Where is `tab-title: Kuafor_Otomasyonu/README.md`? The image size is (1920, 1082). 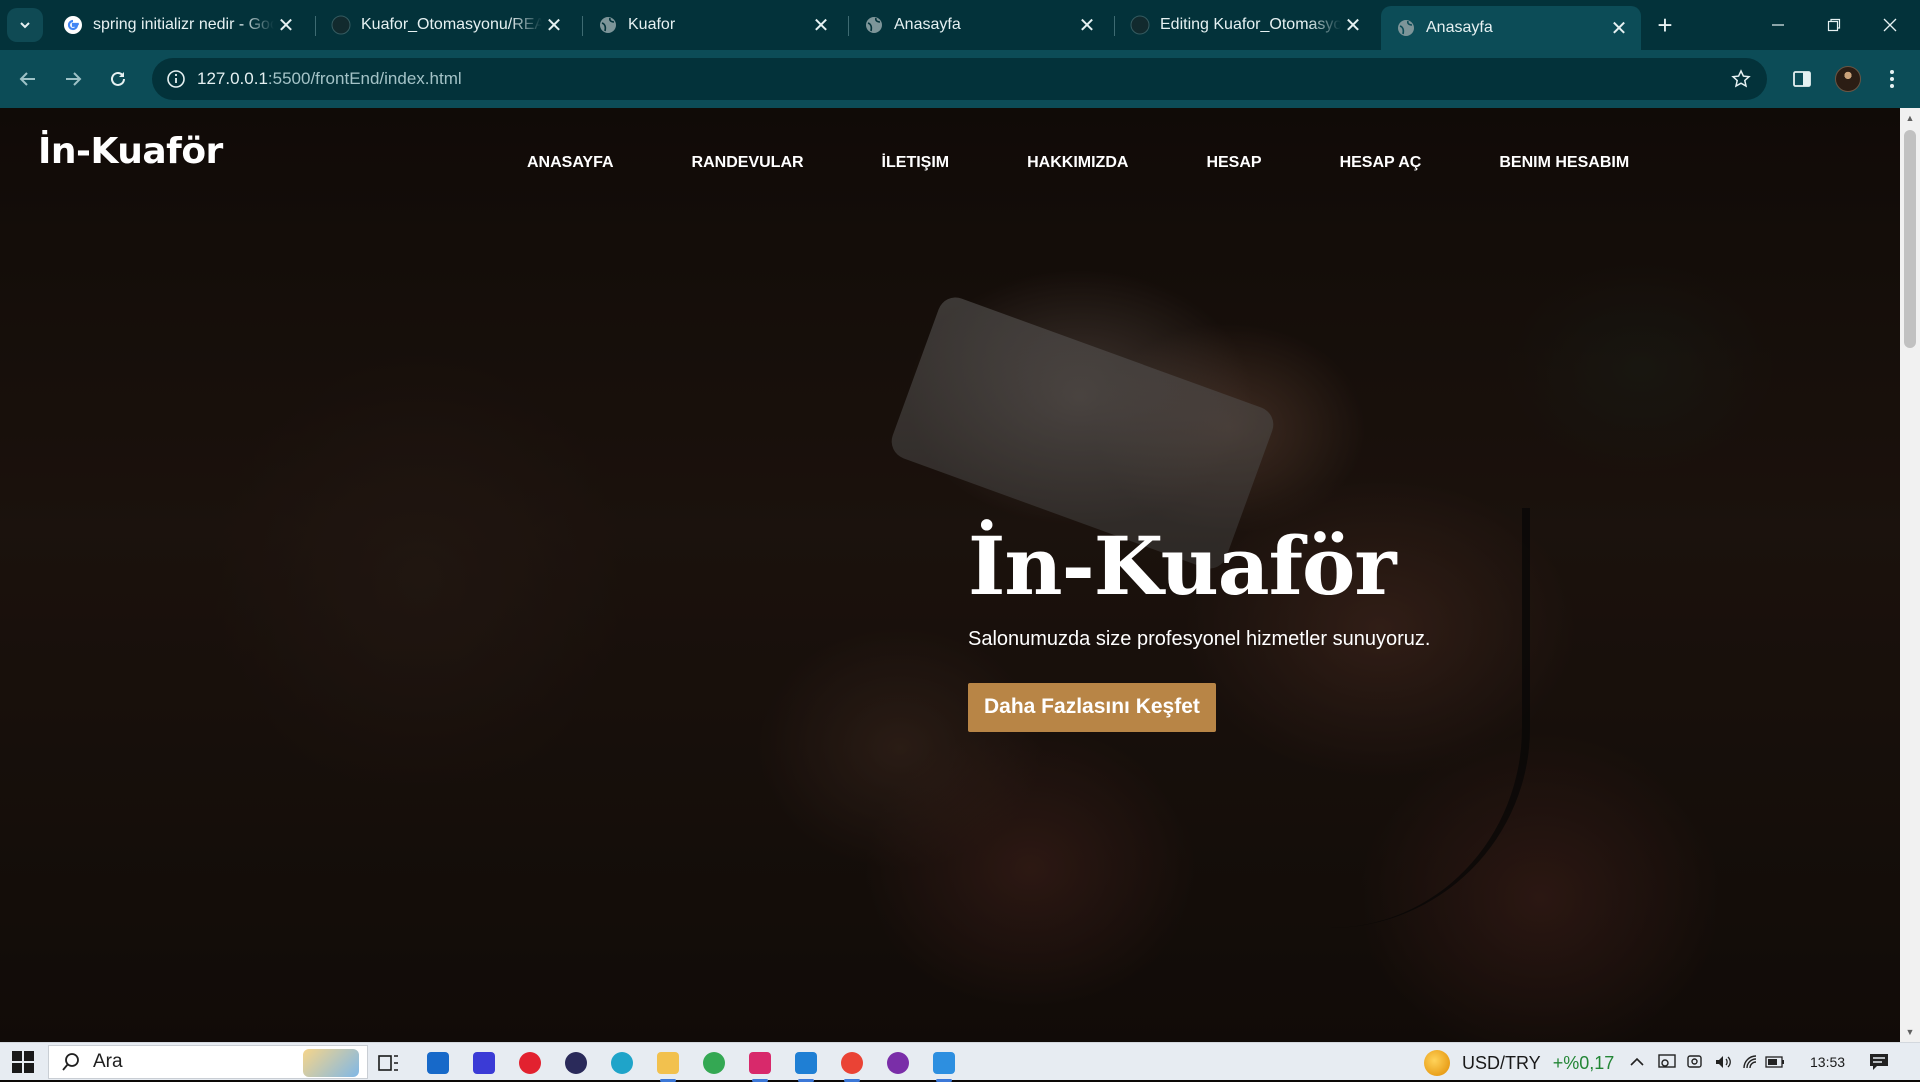 tab-title: Kuafor_Otomasyonu/README.md is located at coordinates (451, 24).